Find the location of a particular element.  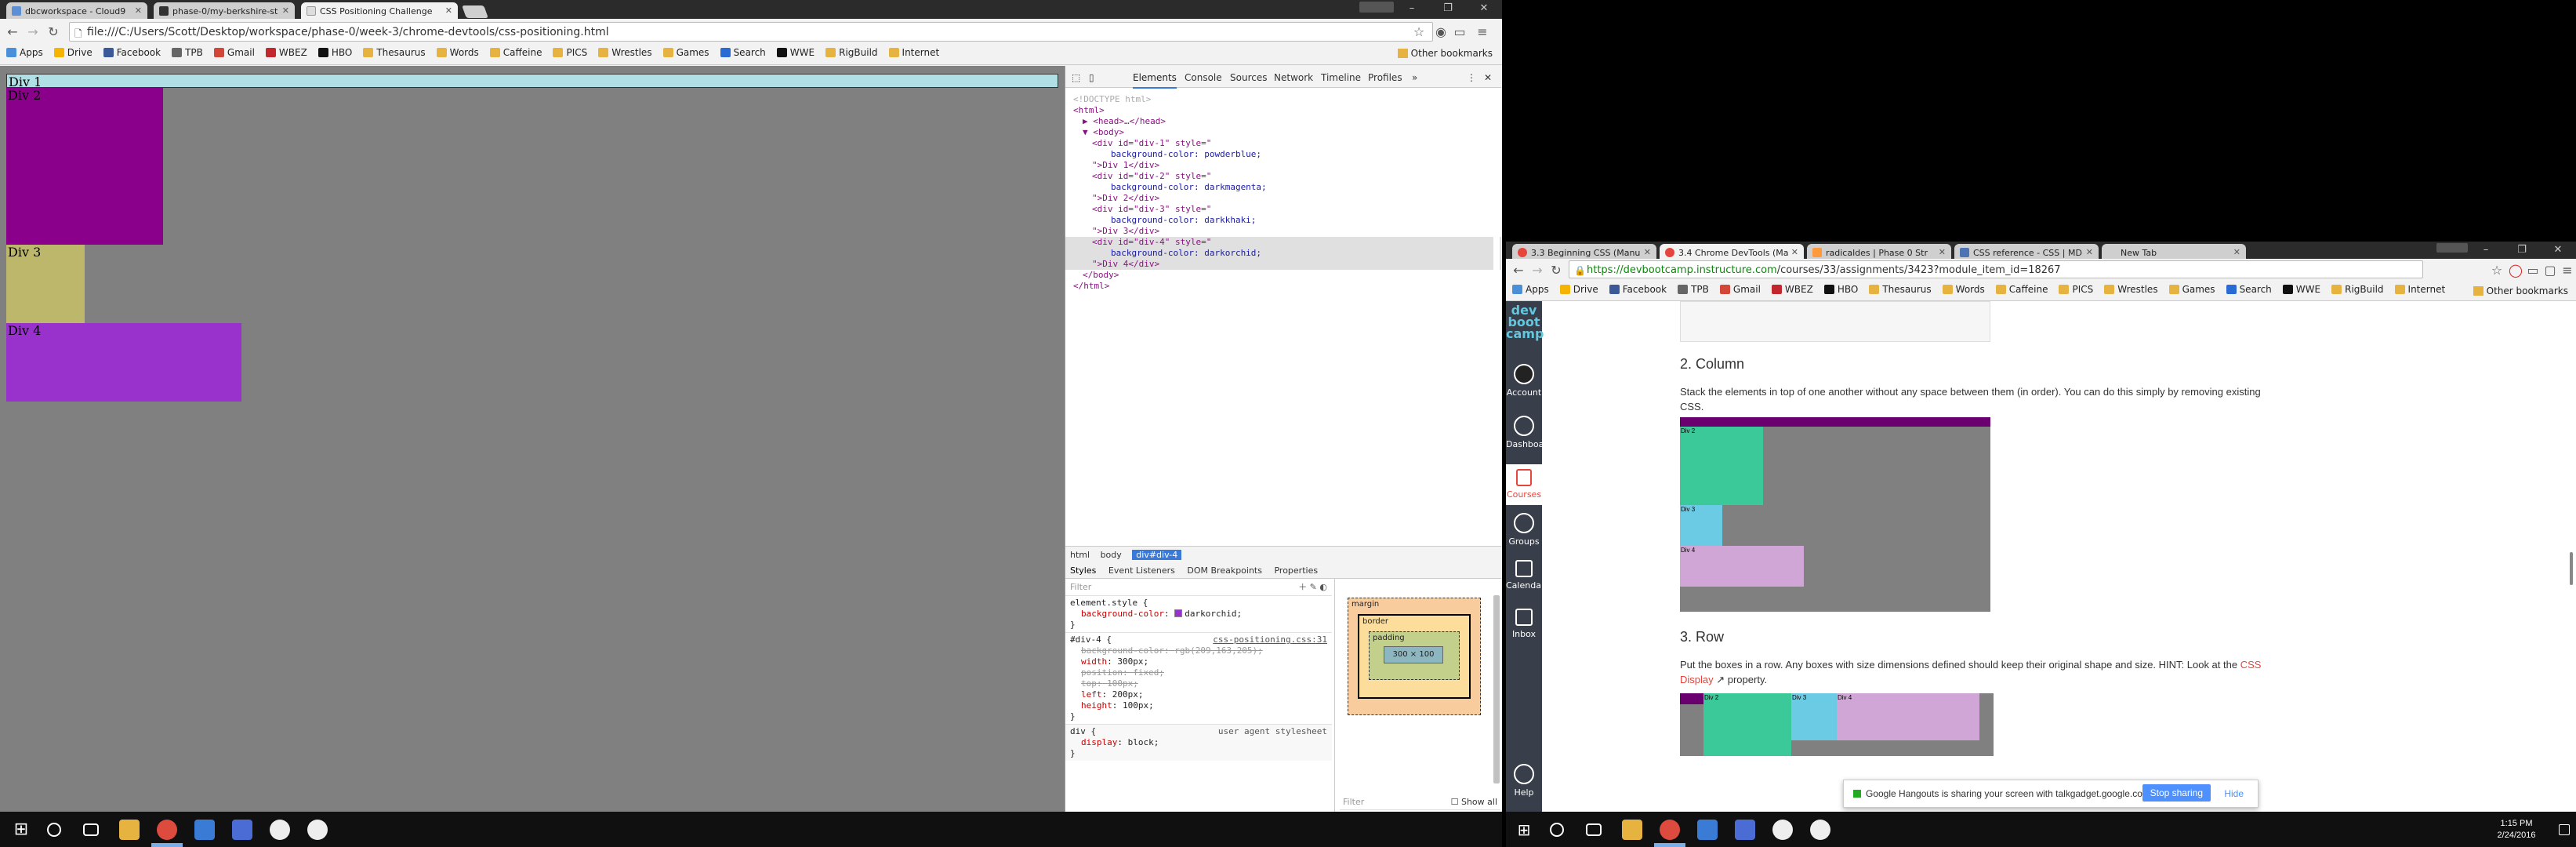

dom-node-line: <div id="div-4" style=" is located at coordinates (1283, 242).